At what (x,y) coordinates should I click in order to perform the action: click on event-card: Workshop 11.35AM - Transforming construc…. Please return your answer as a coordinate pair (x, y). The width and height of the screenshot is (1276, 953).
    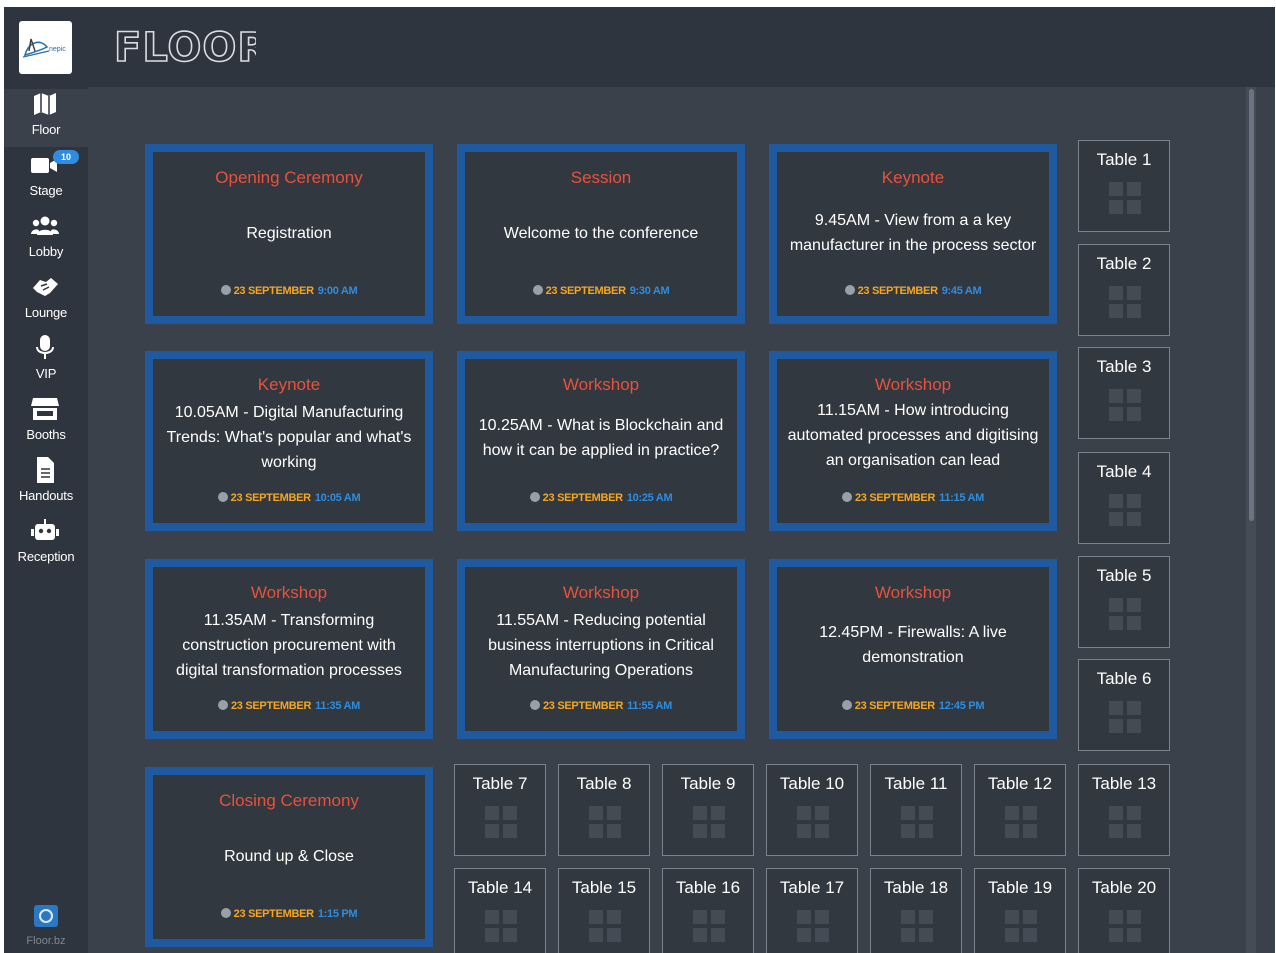
    Looking at the image, I should click on (289, 649).